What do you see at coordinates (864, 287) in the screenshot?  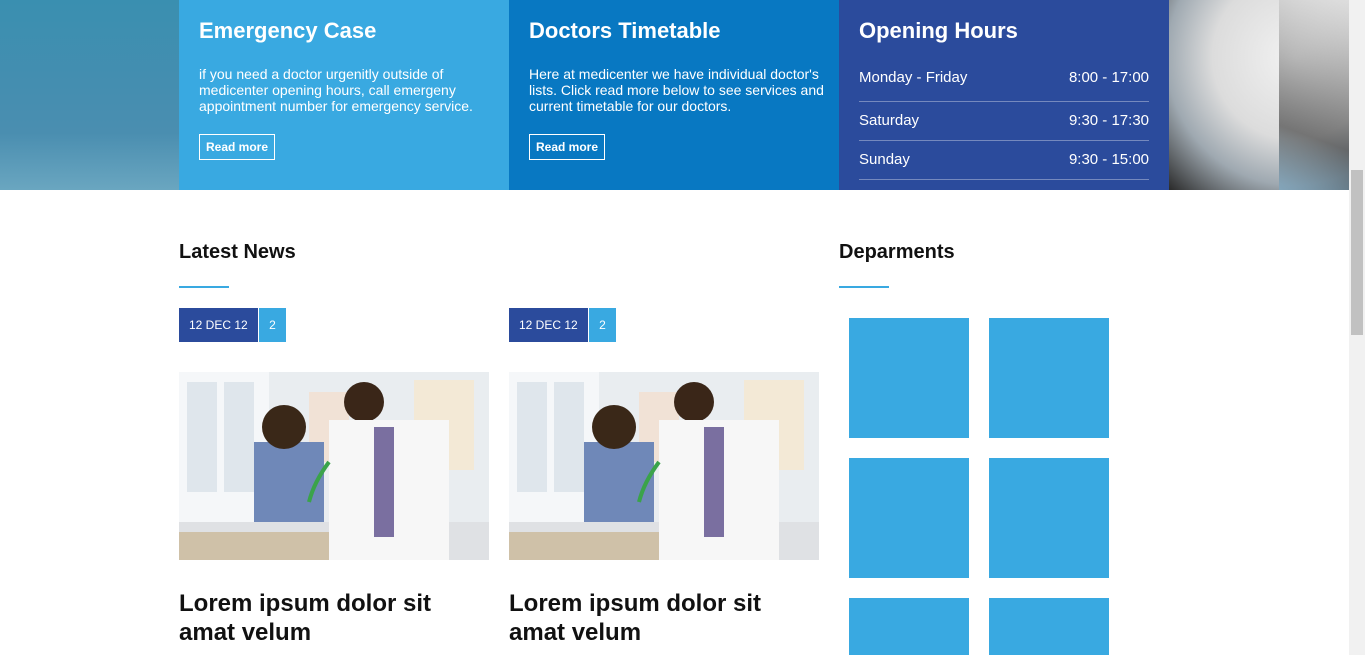 I see `departments-underline` at bounding box center [864, 287].